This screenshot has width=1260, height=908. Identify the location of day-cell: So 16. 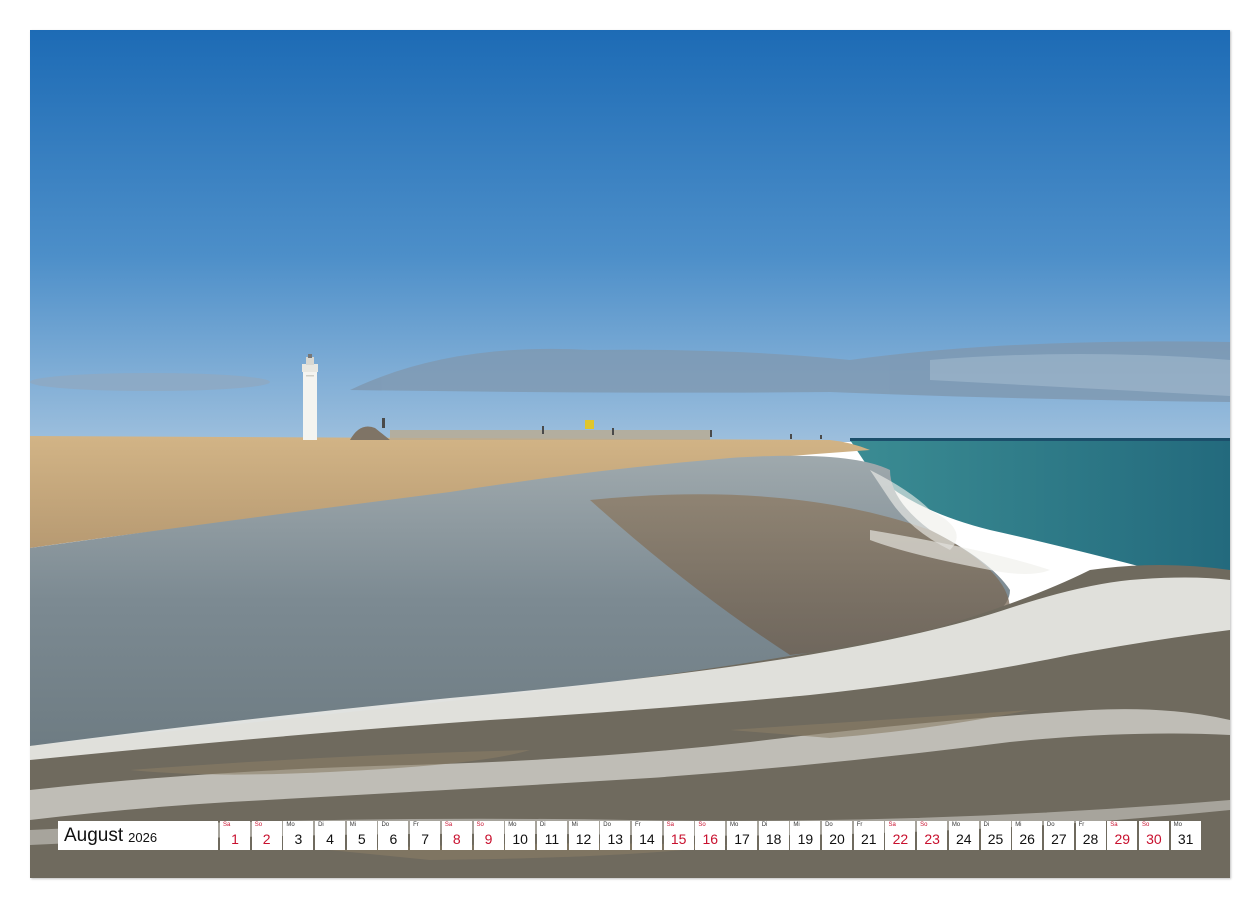
(710, 835).